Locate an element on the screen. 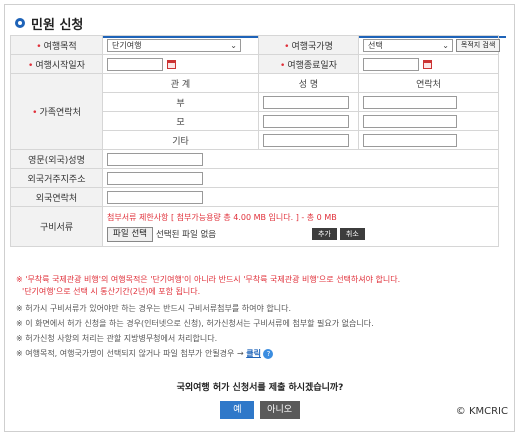 This screenshot has width=520, height=436. father-name-cell is located at coordinates (308, 102).